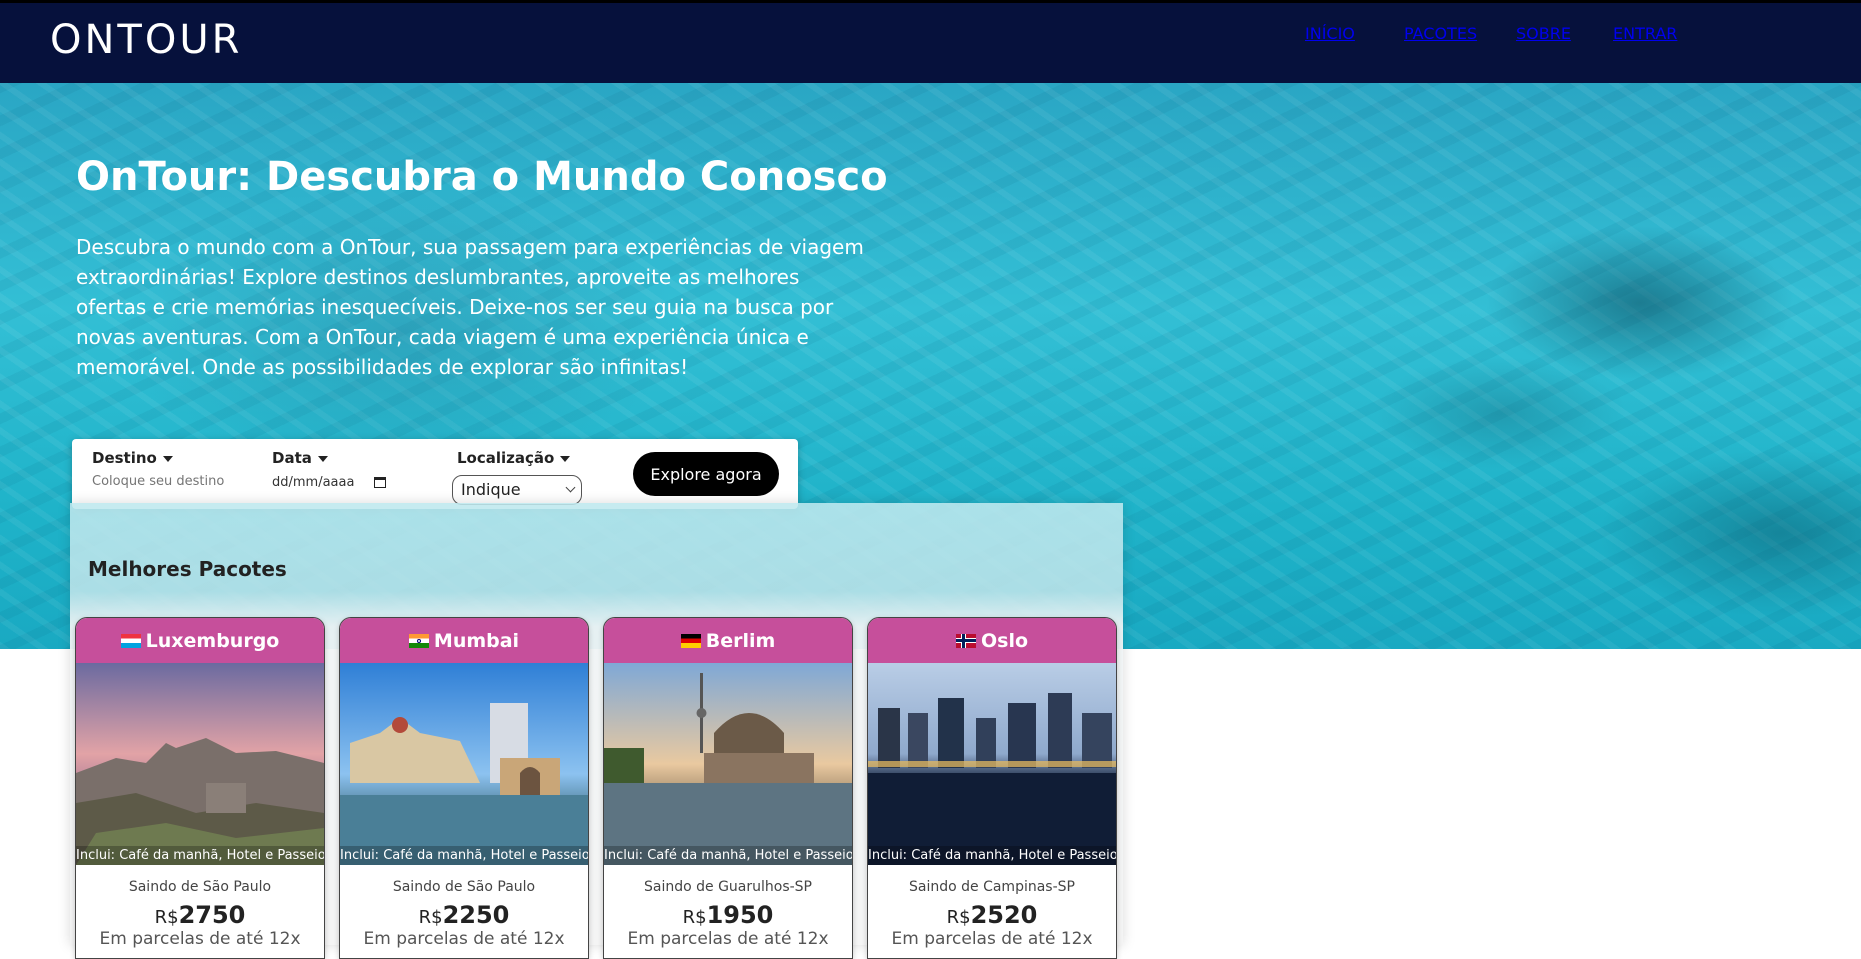 This screenshot has width=1861, height=959. What do you see at coordinates (187, 569) in the screenshot?
I see `packages-title: Melhores Pacotes` at bounding box center [187, 569].